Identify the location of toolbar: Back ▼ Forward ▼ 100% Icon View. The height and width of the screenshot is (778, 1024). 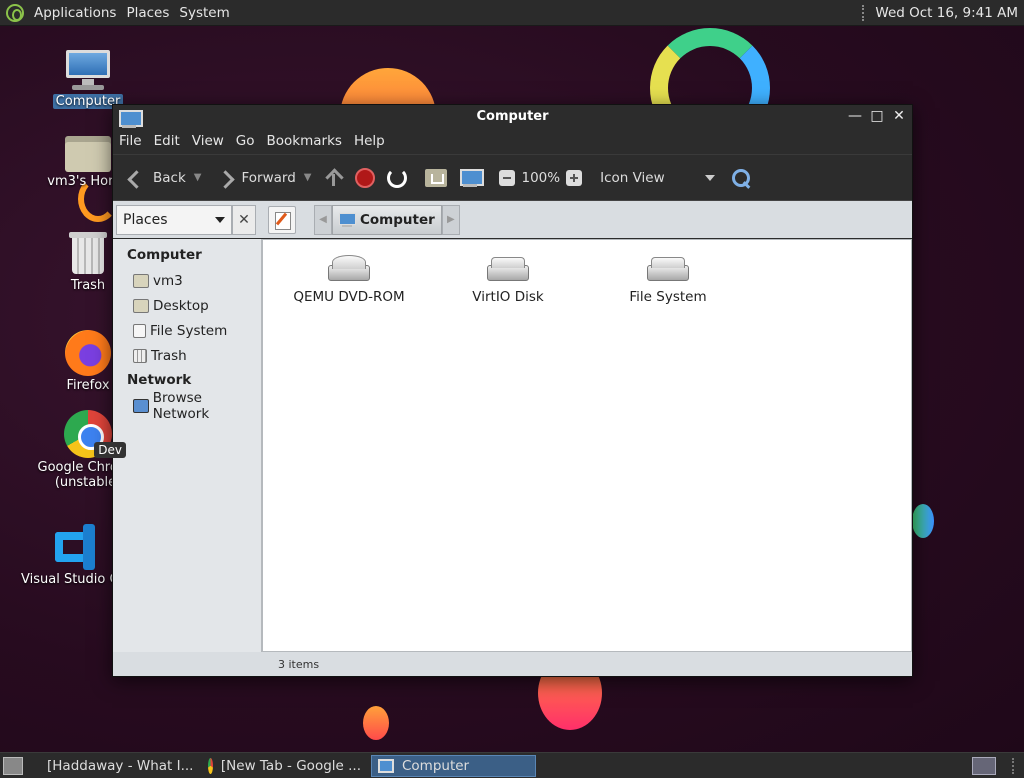
(512, 177).